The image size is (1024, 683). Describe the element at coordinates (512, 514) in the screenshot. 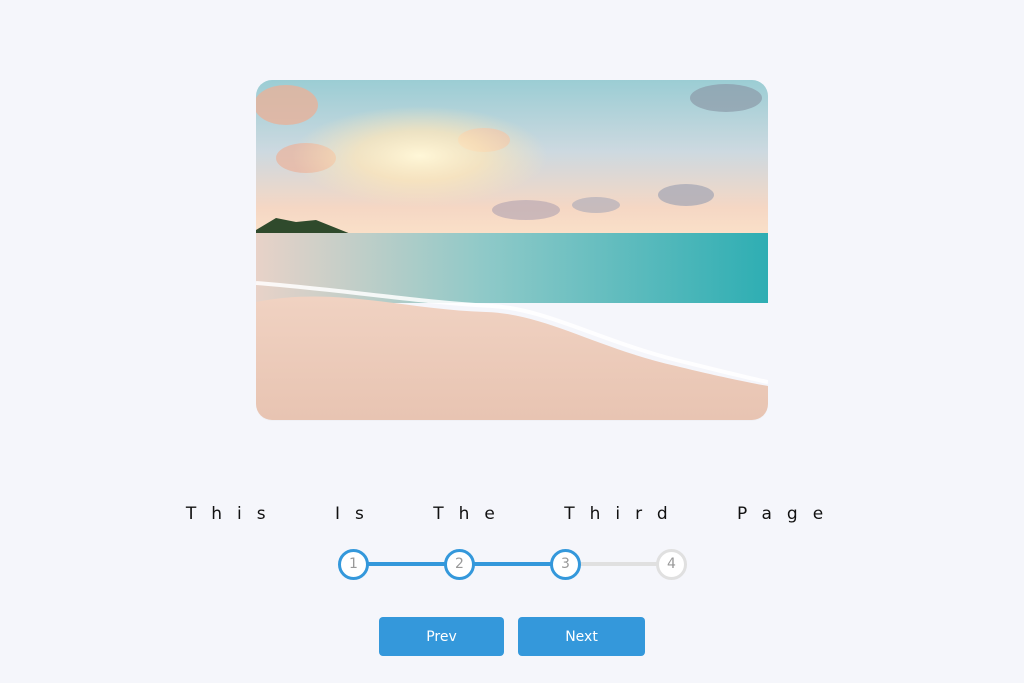

I see `page-title: This Is The Third Page` at that location.